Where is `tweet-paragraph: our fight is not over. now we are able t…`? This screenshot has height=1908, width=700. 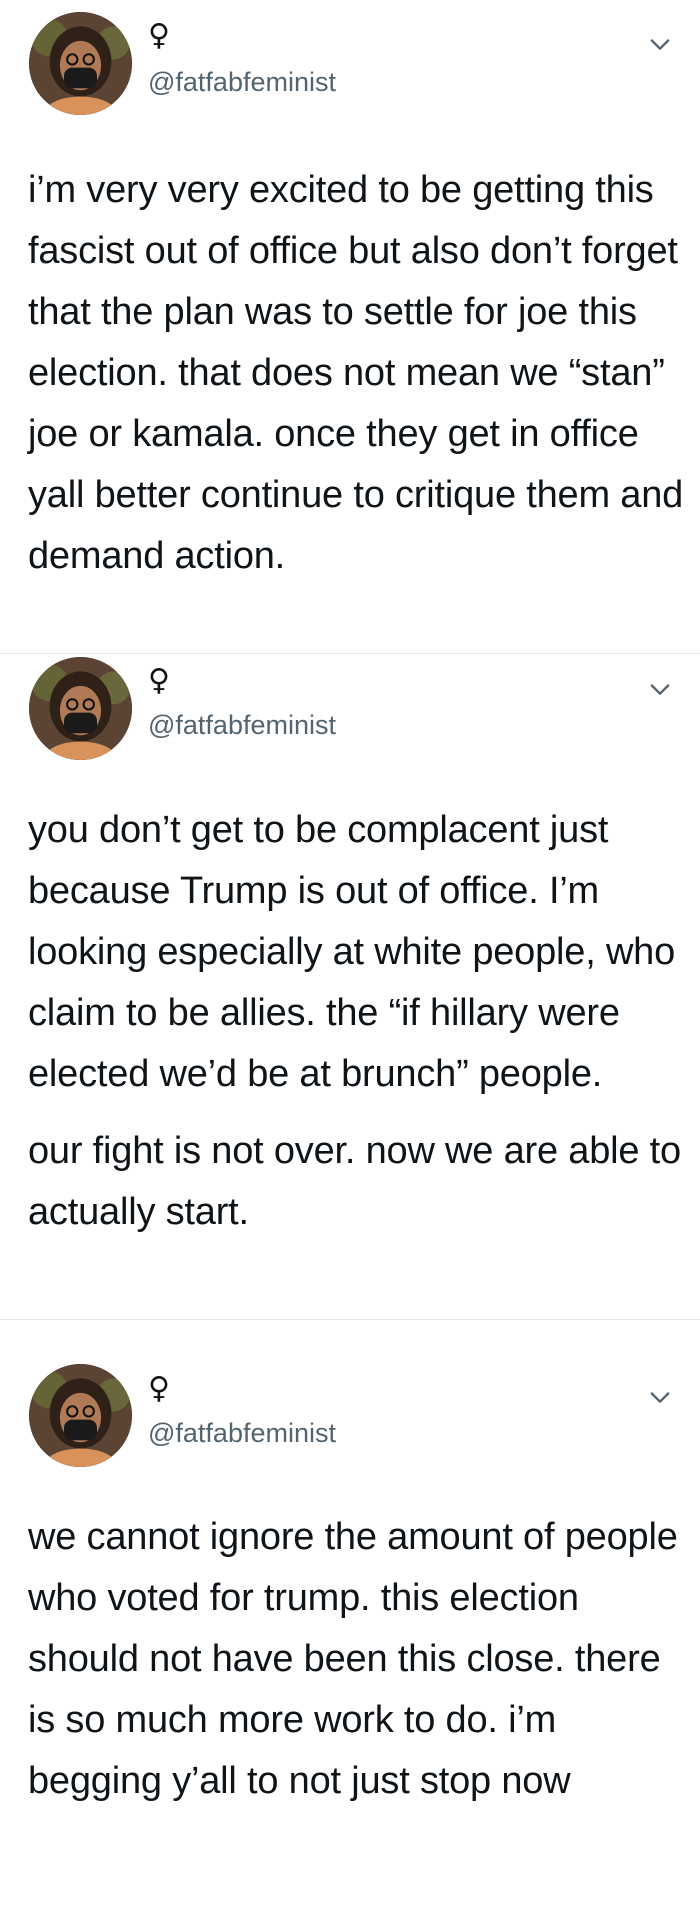 tweet-paragraph: our fight is not over. now we are able t… is located at coordinates (354, 1181).